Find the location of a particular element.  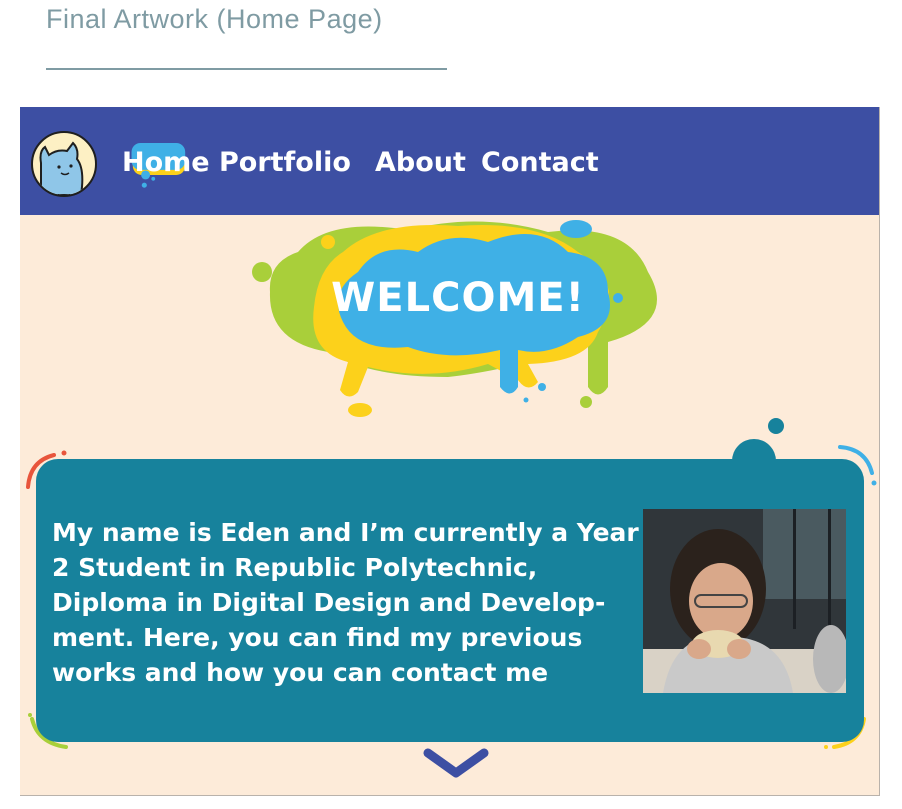

card-decor-dot is located at coordinates (776, 426).